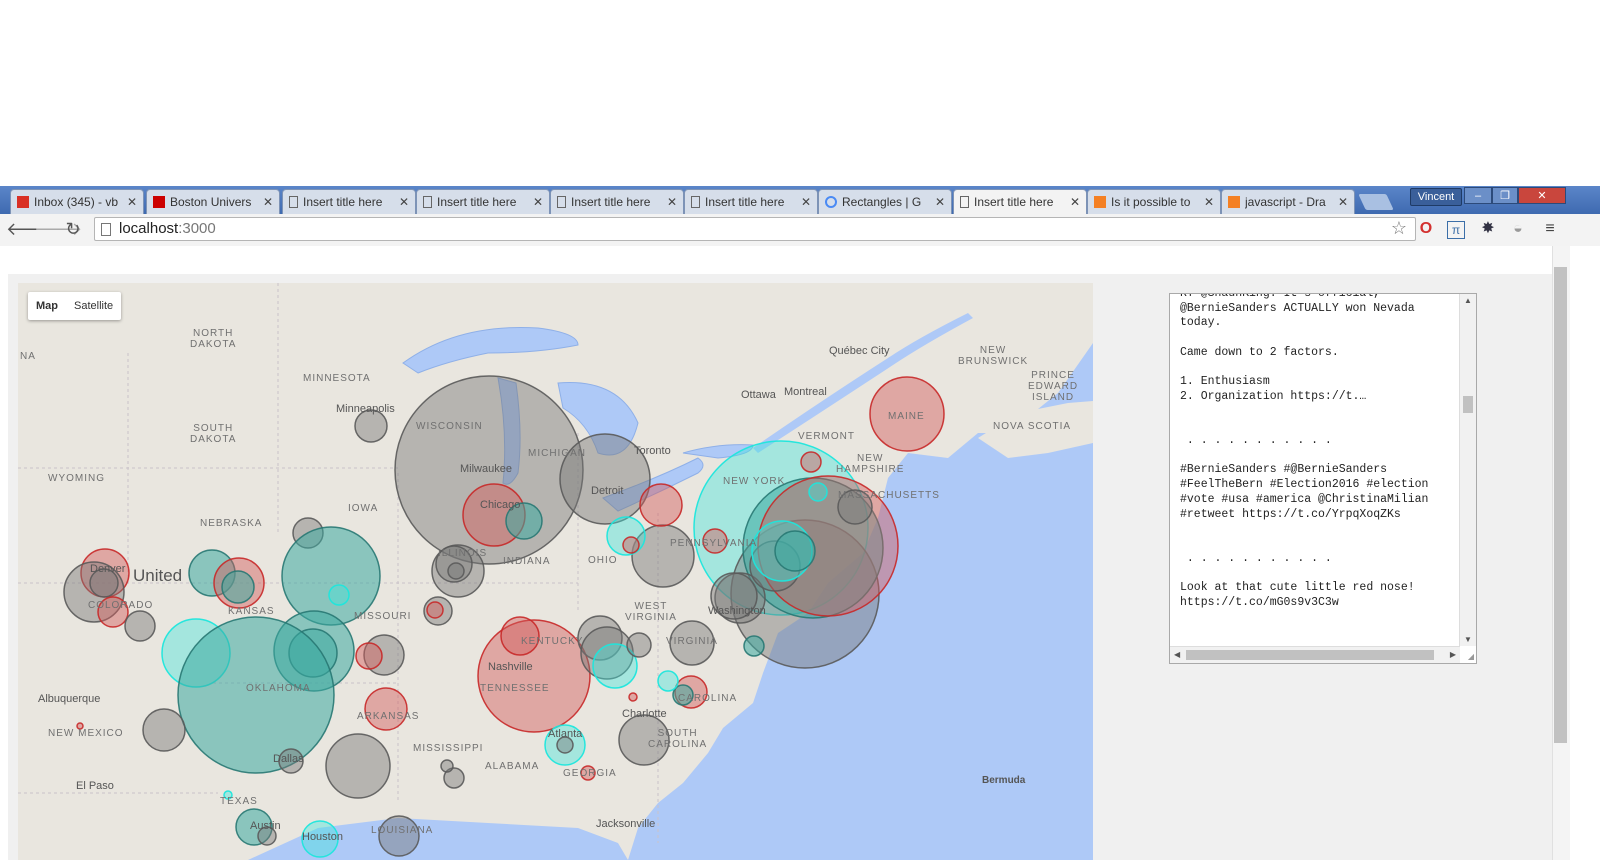 The height and width of the screenshot is (860, 1600). What do you see at coordinates (754, 481) in the screenshot?
I see `state-label-new-york: NEW YORK` at bounding box center [754, 481].